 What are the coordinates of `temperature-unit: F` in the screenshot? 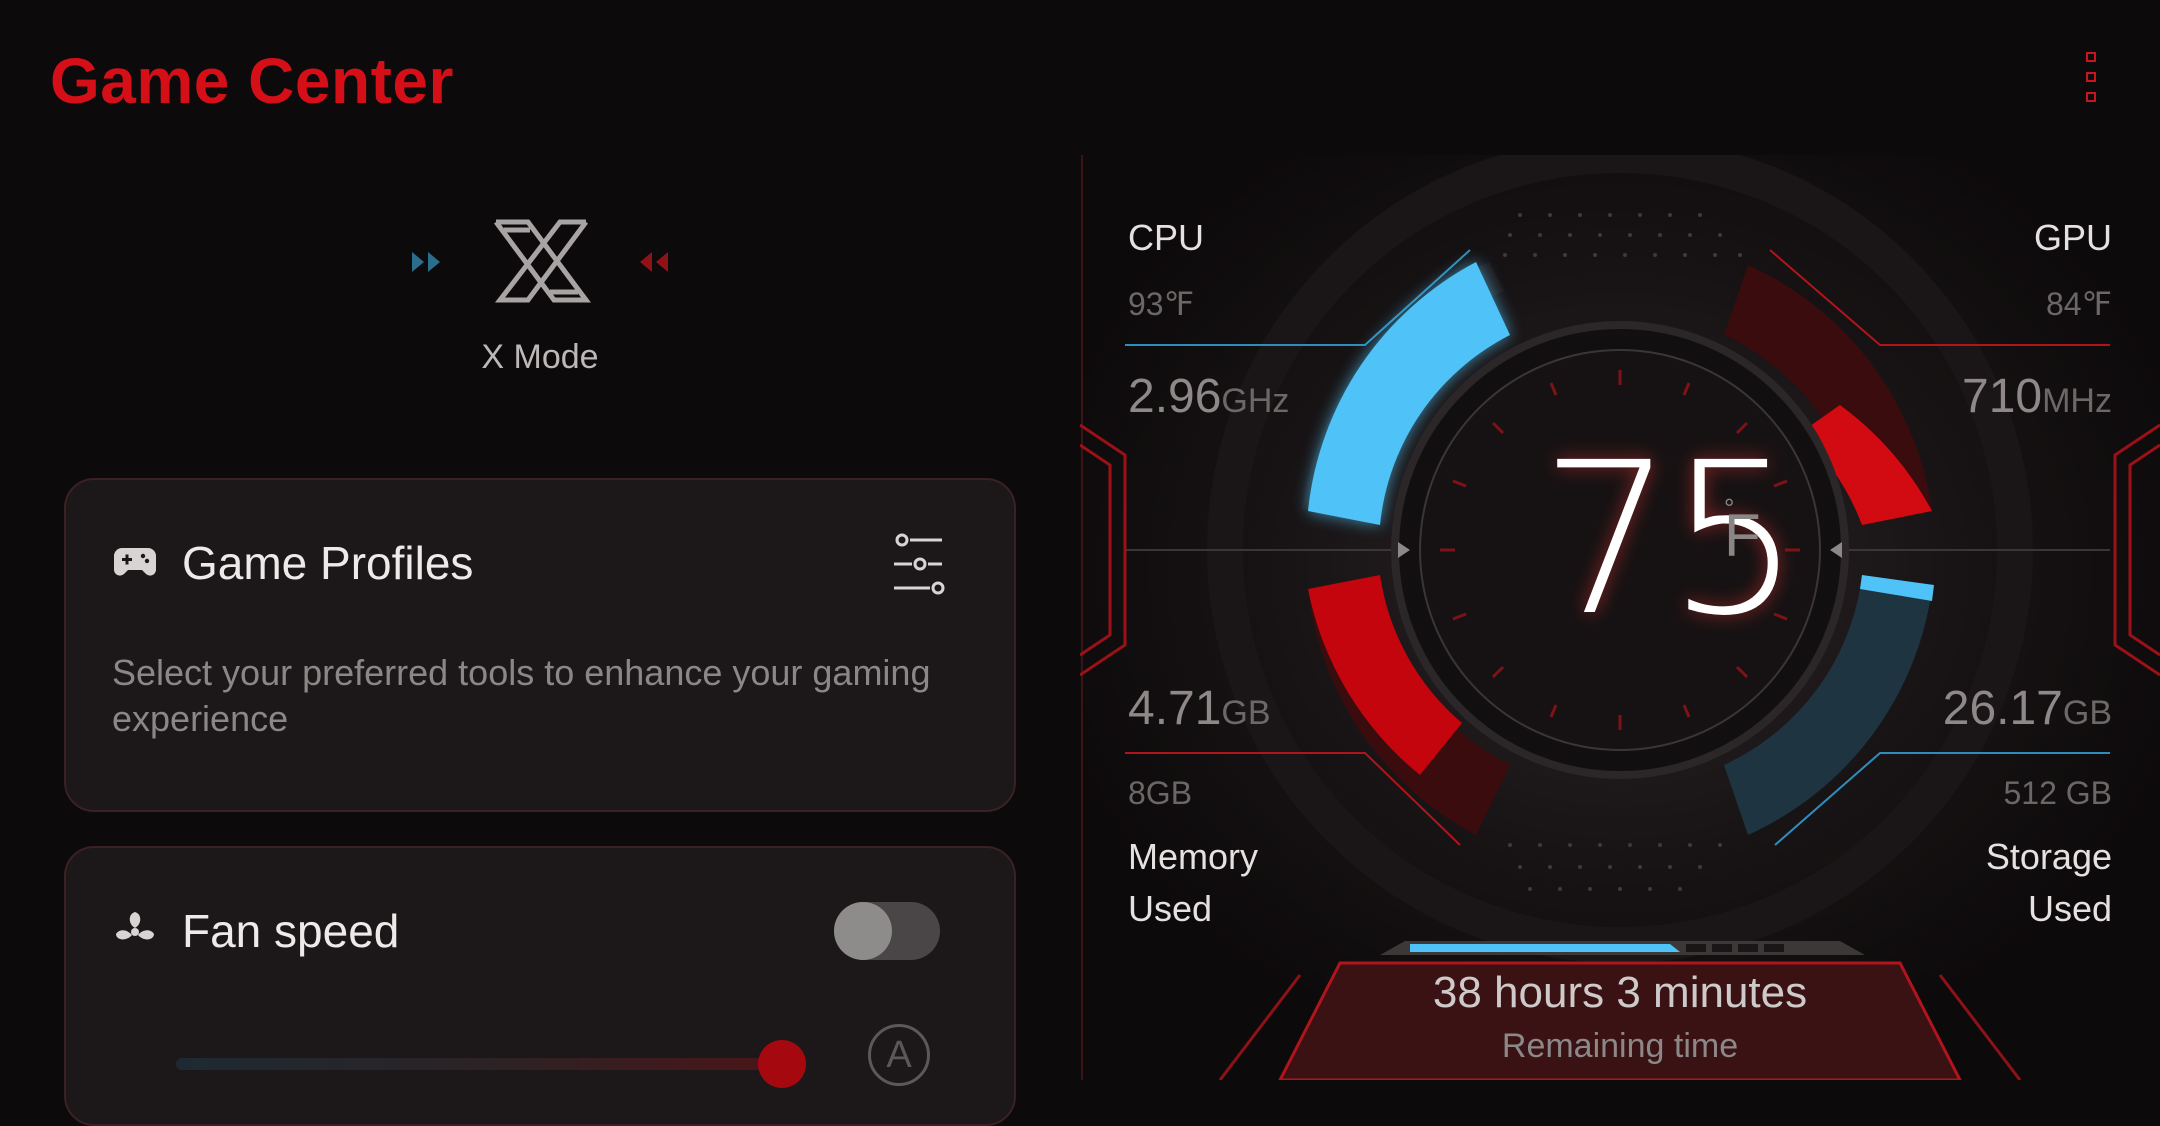 It's located at (1742, 535).